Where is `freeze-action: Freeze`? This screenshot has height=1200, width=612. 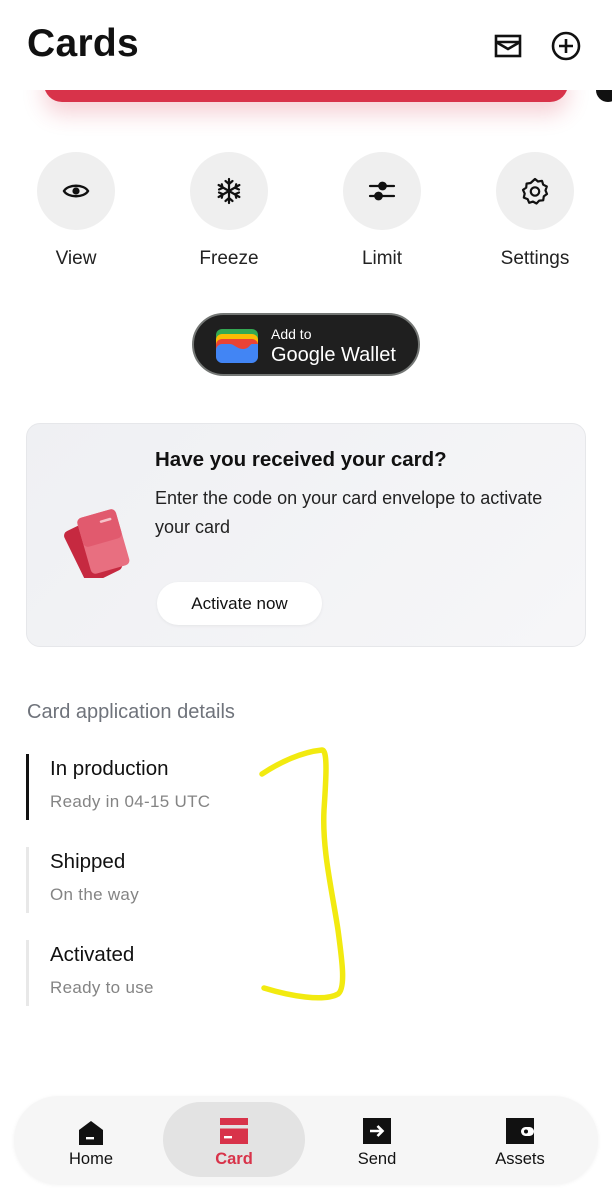 freeze-action: Freeze is located at coordinates (229, 210).